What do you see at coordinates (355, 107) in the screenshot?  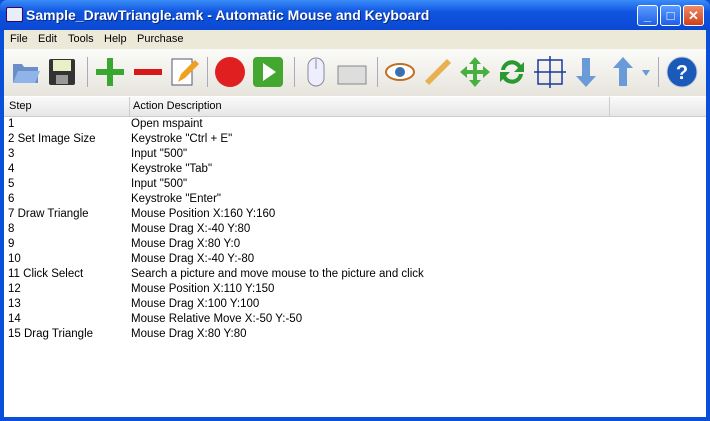 I see `list-header: Step Action Description` at bounding box center [355, 107].